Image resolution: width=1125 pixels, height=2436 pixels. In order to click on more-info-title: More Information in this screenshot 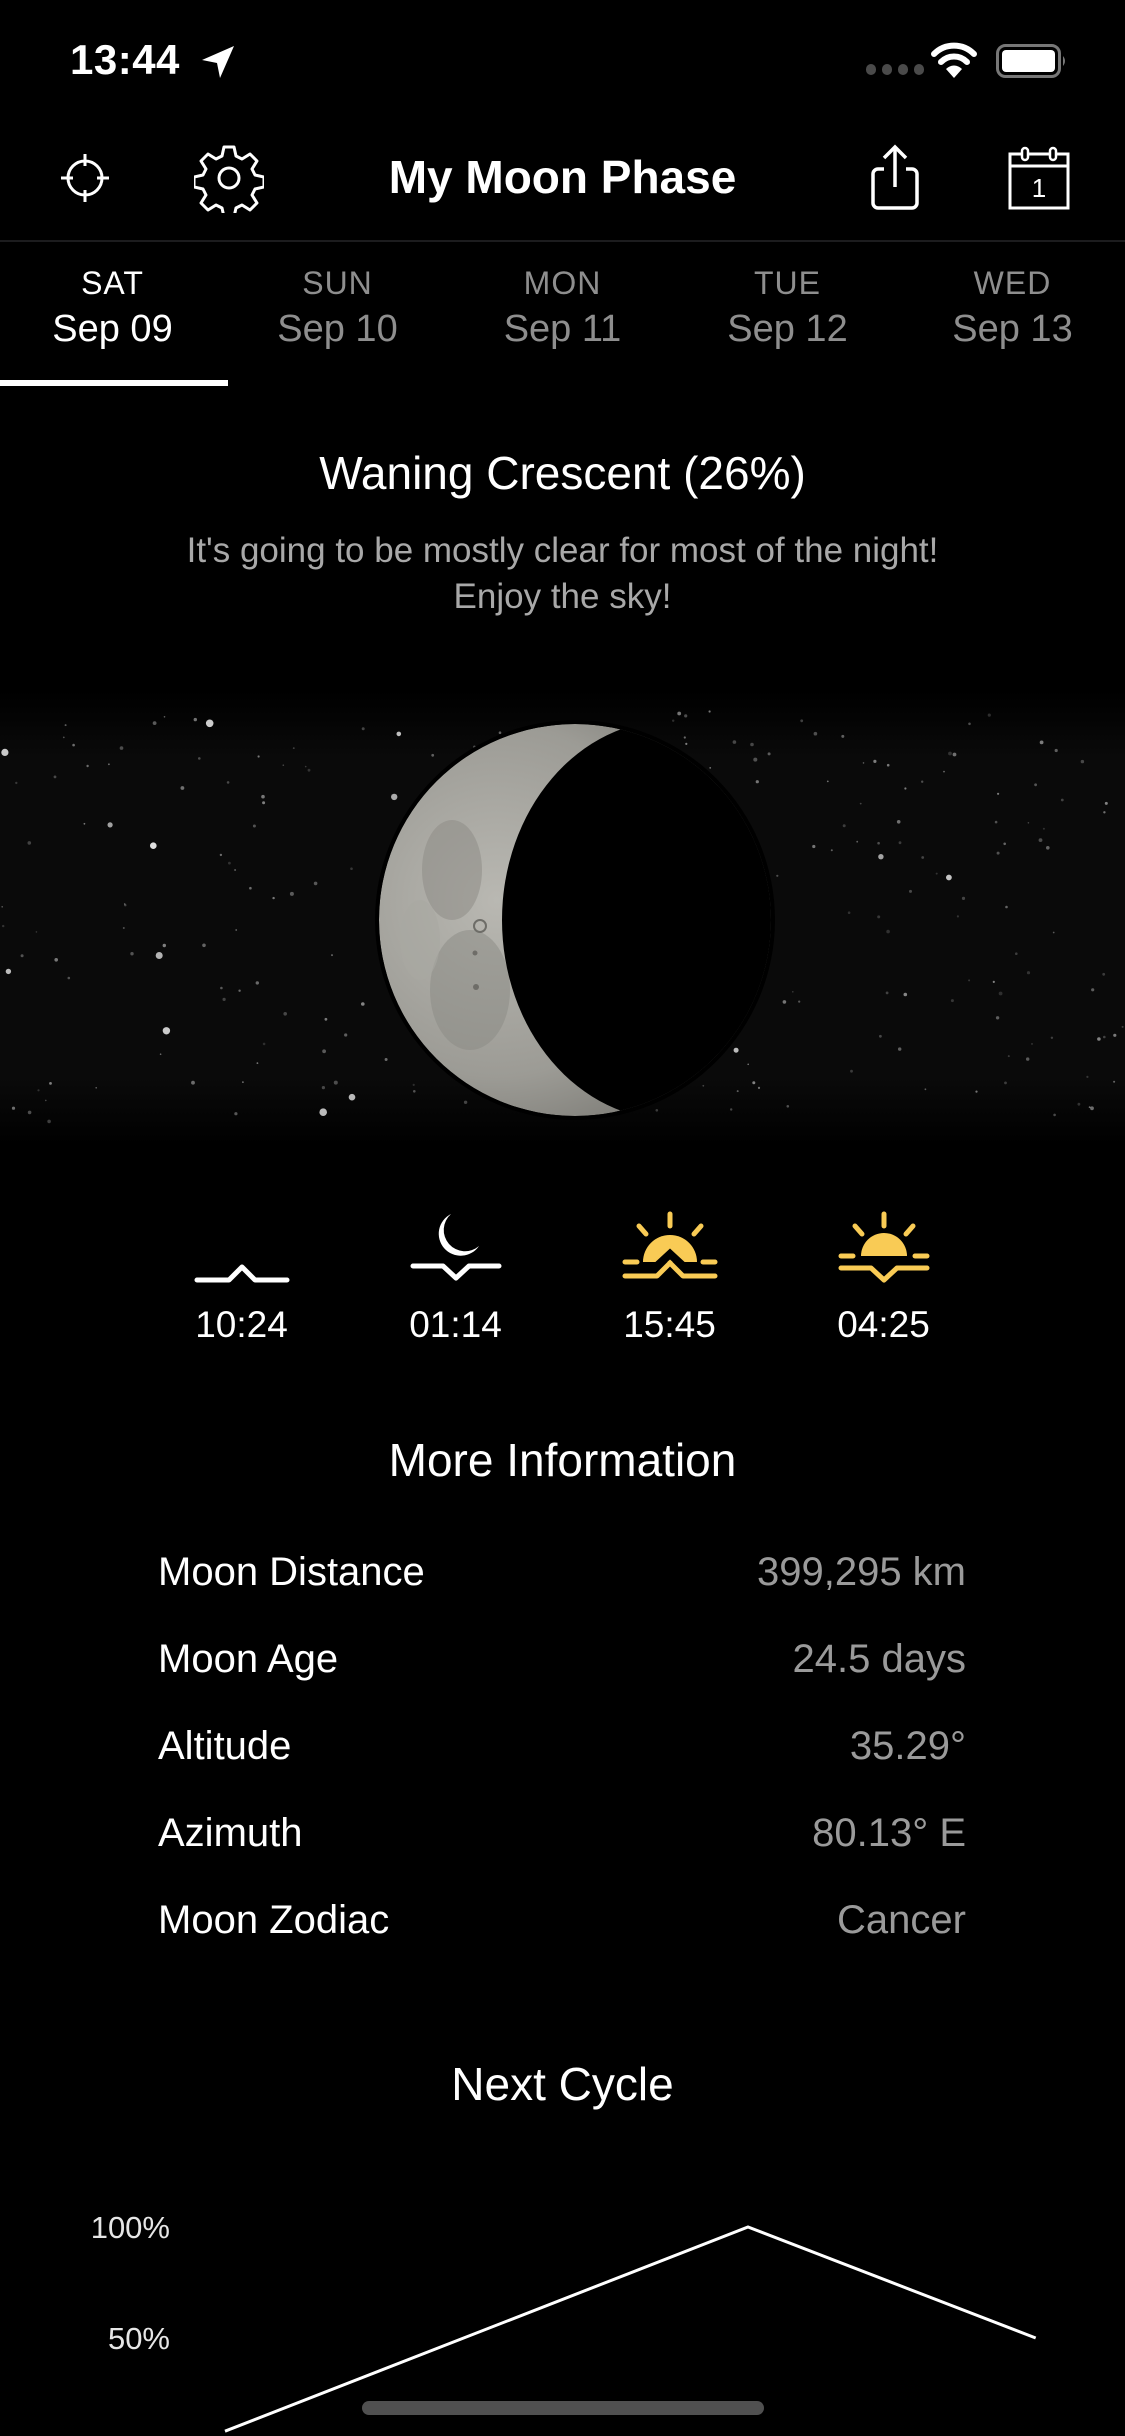, I will do `click(562, 1460)`.